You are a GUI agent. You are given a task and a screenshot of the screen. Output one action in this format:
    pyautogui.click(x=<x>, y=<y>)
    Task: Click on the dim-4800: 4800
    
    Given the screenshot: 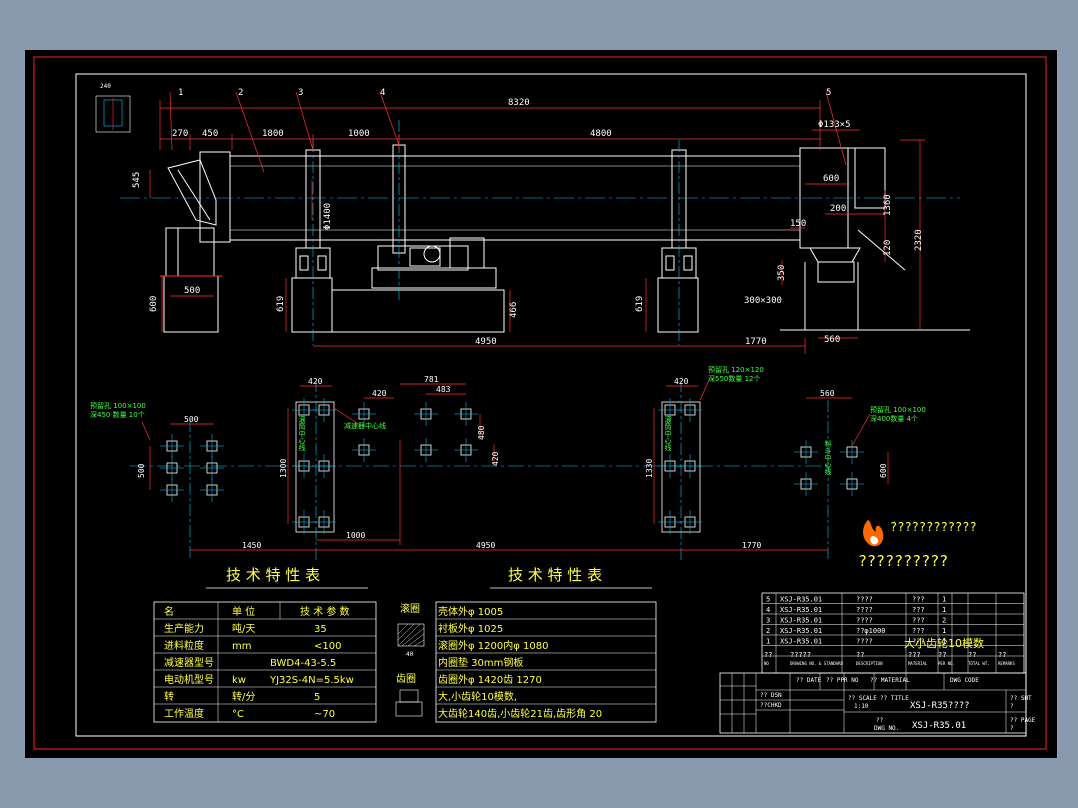 What is the action you would take?
    pyautogui.click(x=601, y=134)
    